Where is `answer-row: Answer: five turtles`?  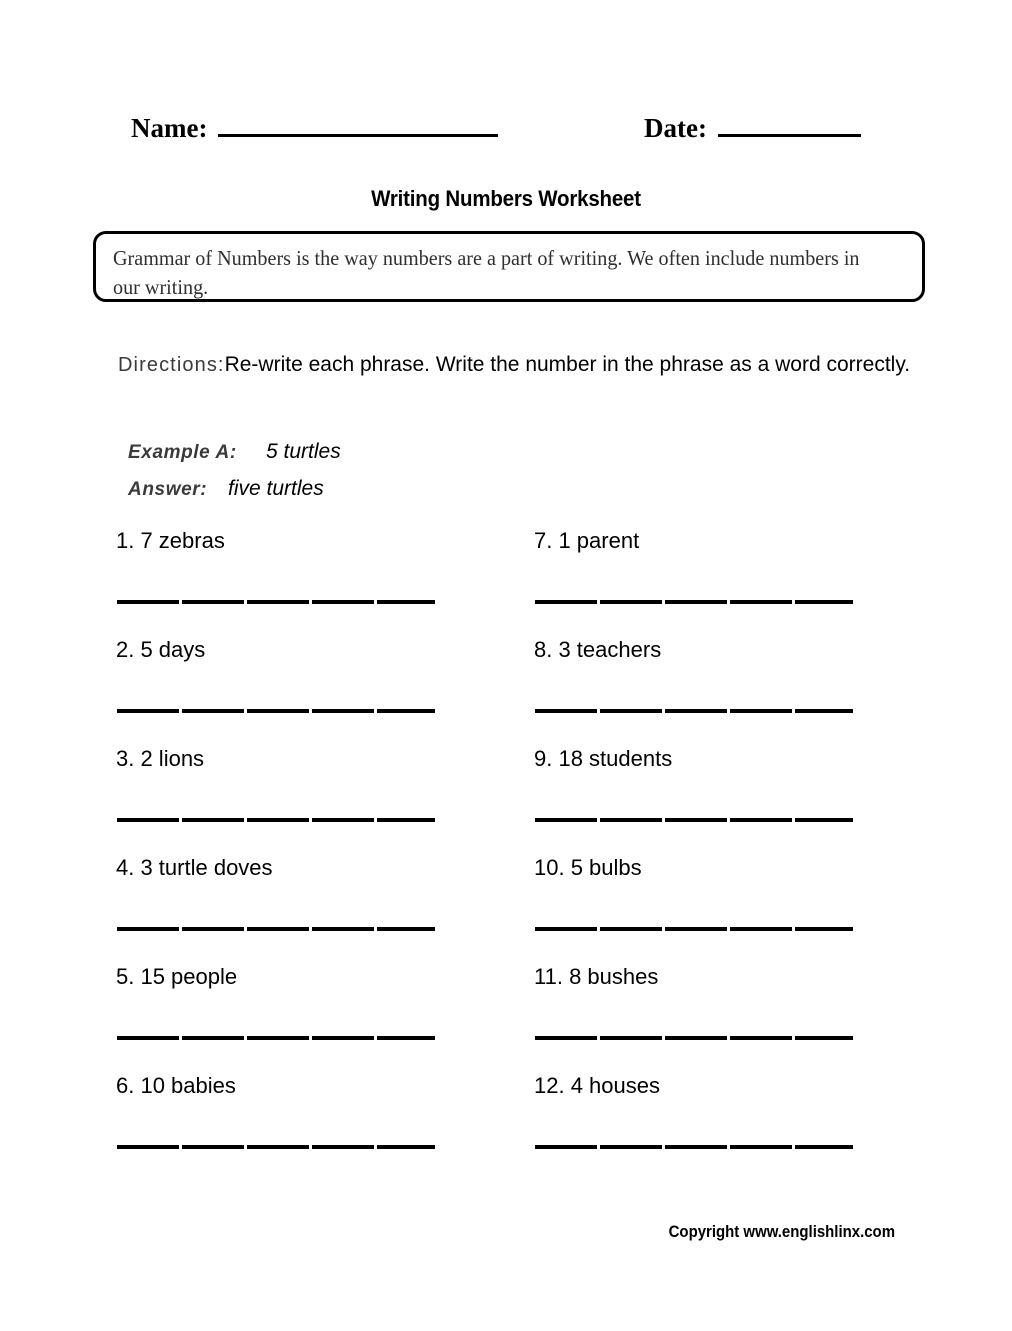 answer-row: Answer: five turtles is located at coordinates (234, 495).